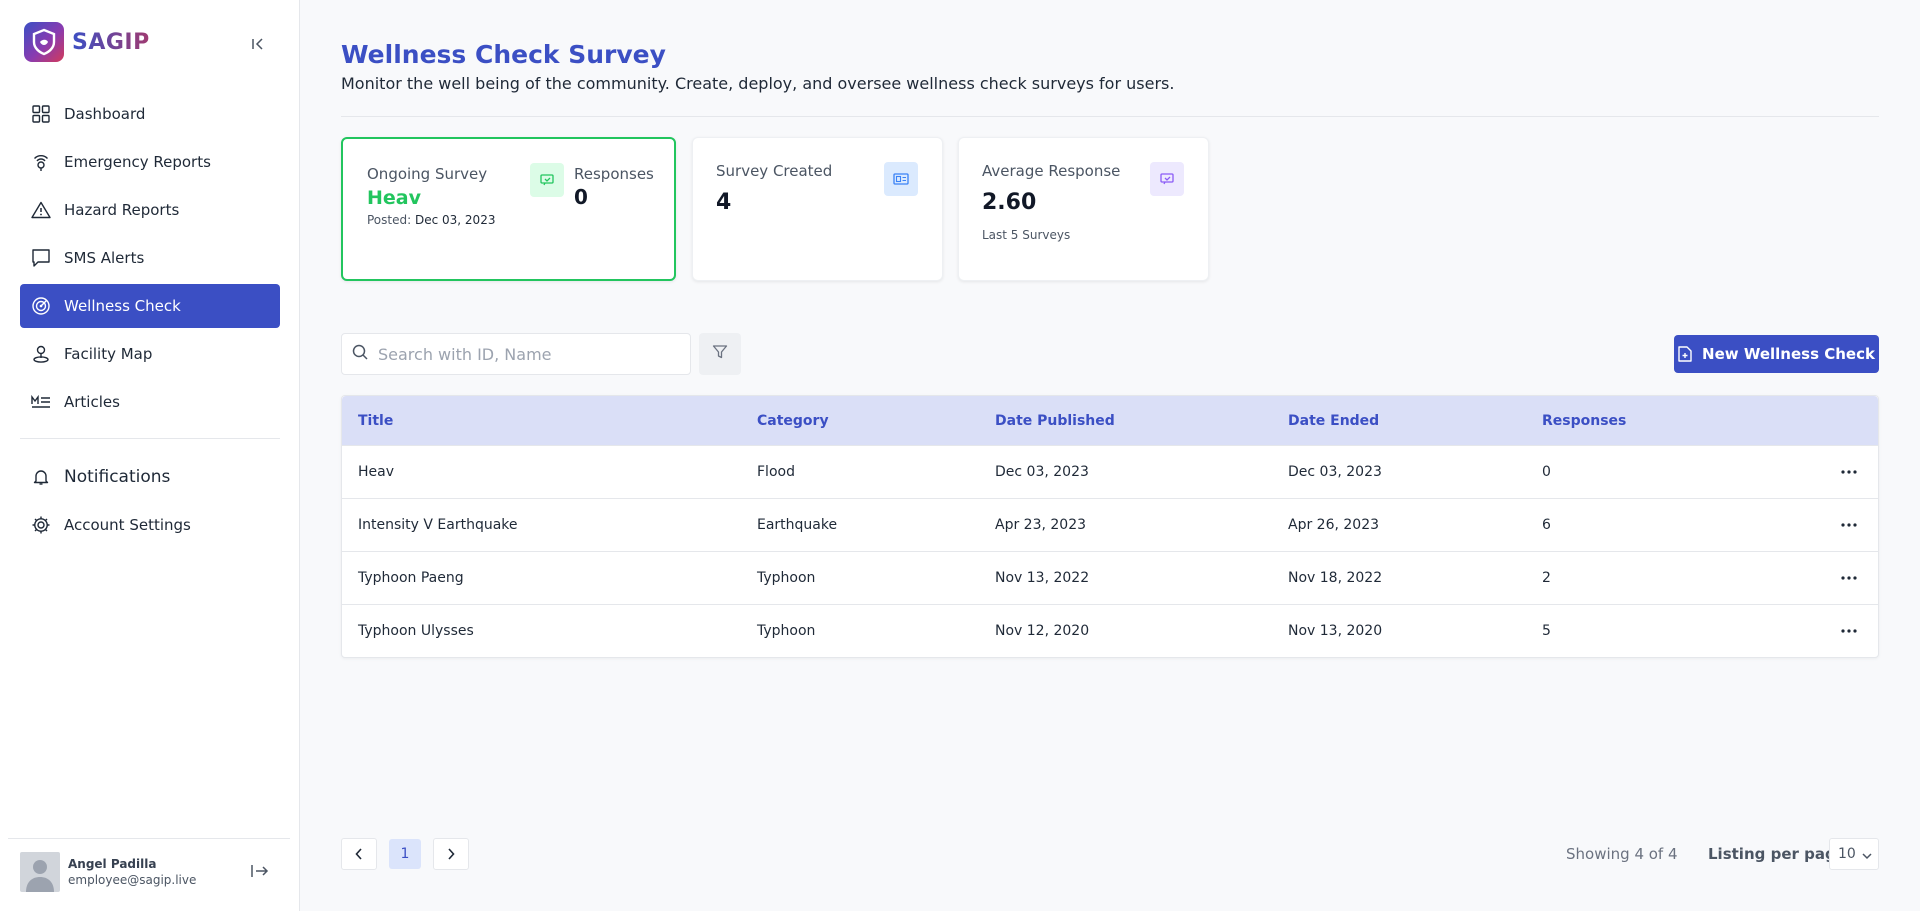 This screenshot has height=911, width=1920. What do you see at coordinates (112, 863) in the screenshot?
I see `user-name: Angel Padilla` at bounding box center [112, 863].